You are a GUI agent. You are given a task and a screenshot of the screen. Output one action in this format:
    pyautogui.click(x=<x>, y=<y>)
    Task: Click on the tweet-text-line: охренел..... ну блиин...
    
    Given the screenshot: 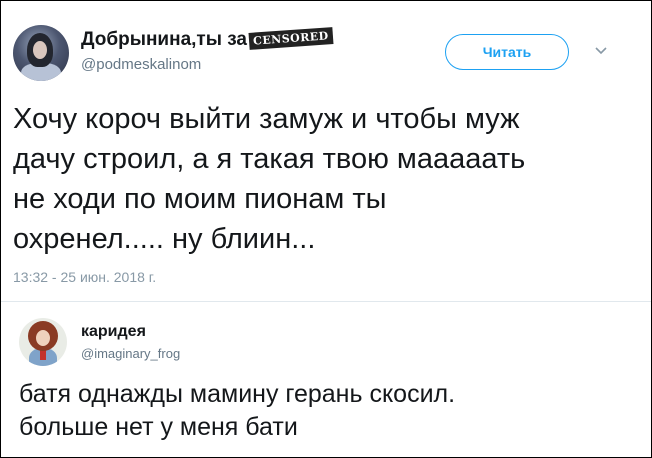 What is the action you would take?
    pyautogui.click(x=164, y=239)
    